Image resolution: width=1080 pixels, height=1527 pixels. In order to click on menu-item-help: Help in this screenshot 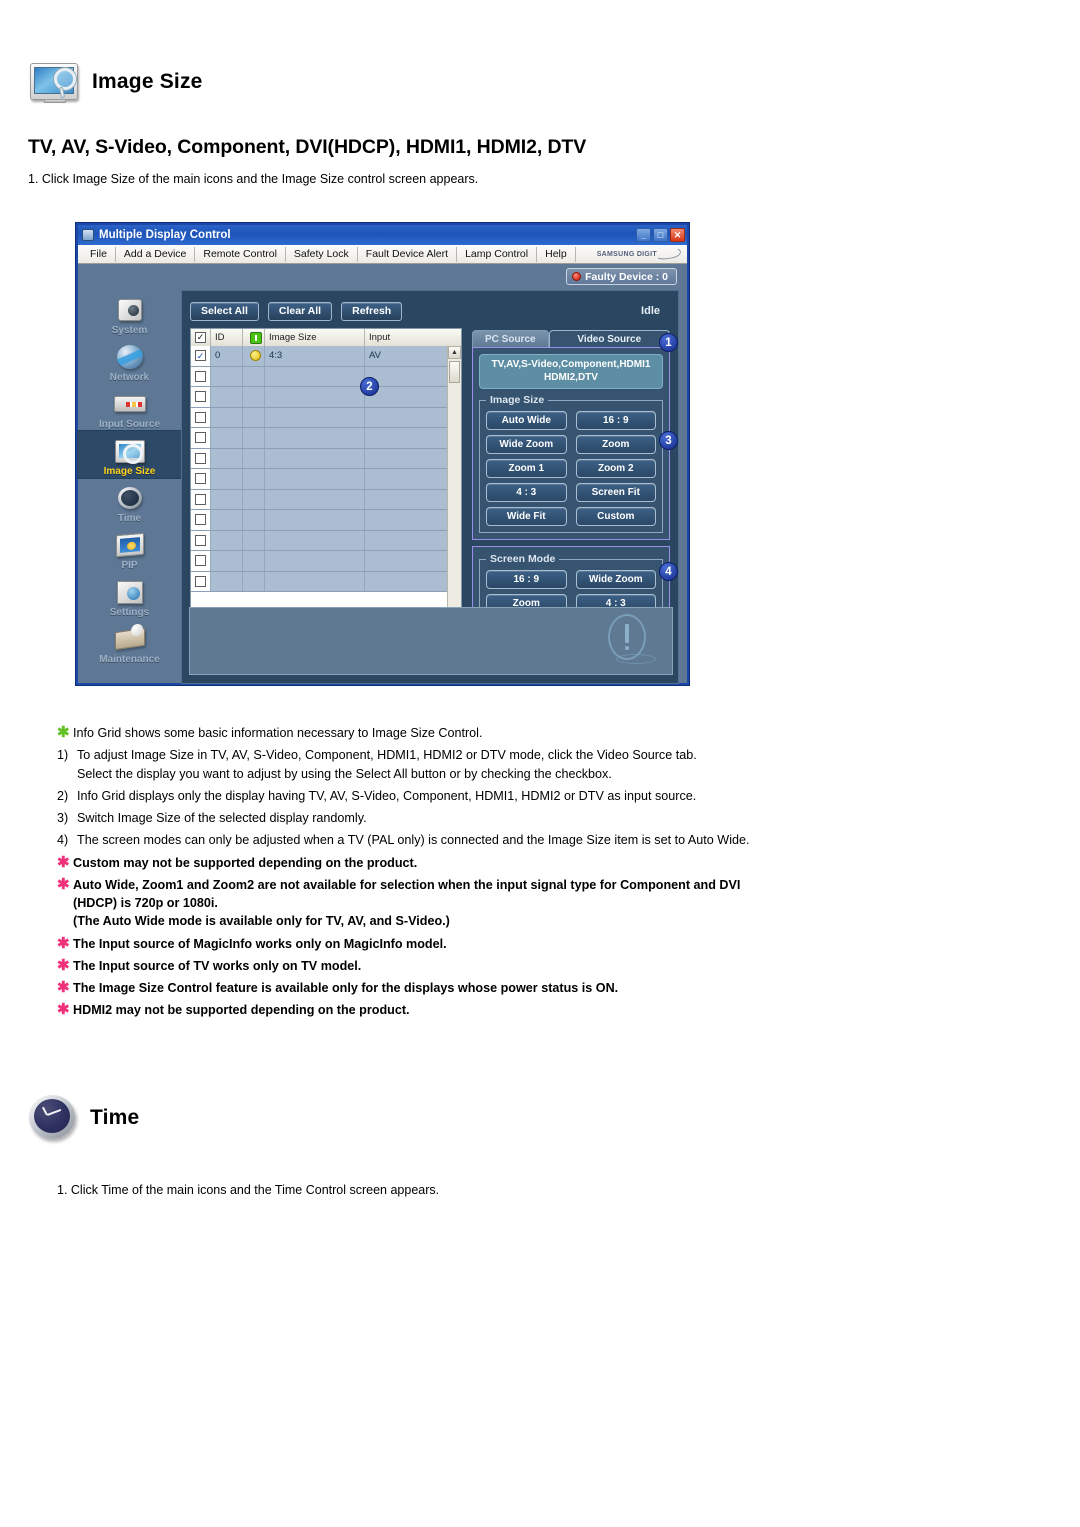, I will do `click(556, 254)`.